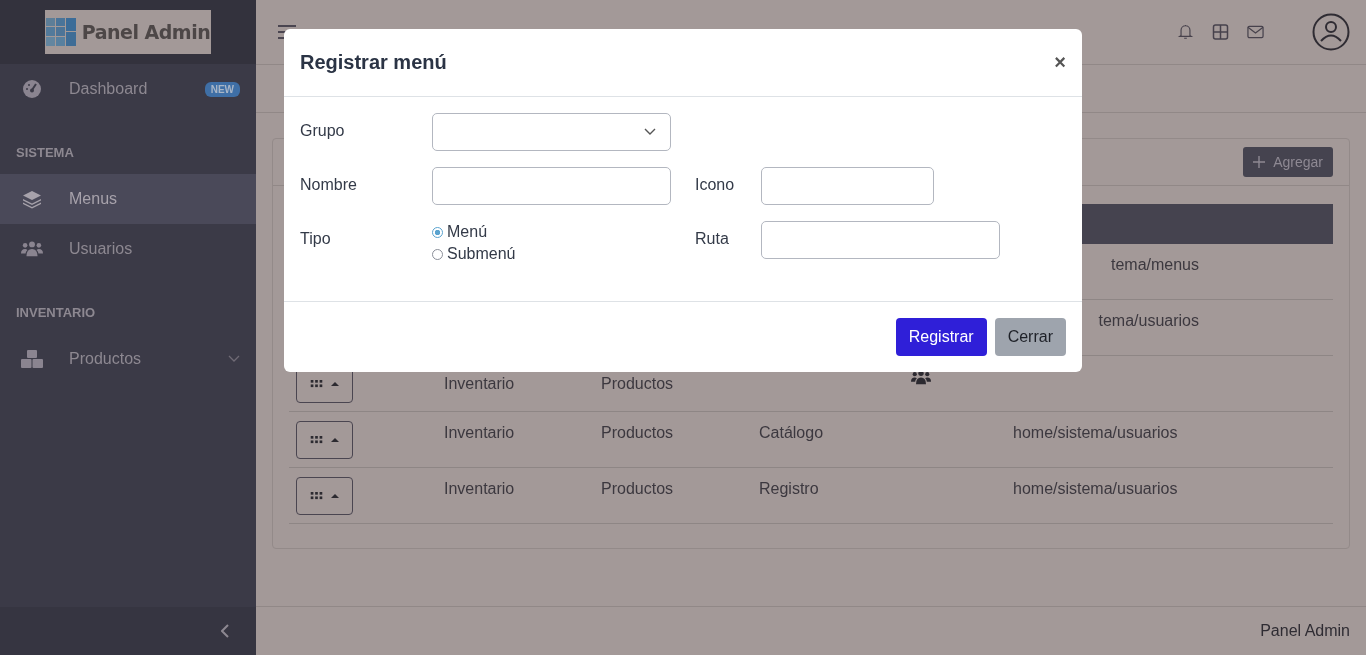 This screenshot has width=1366, height=655. I want to click on field-label: Icono, so click(715, 184).